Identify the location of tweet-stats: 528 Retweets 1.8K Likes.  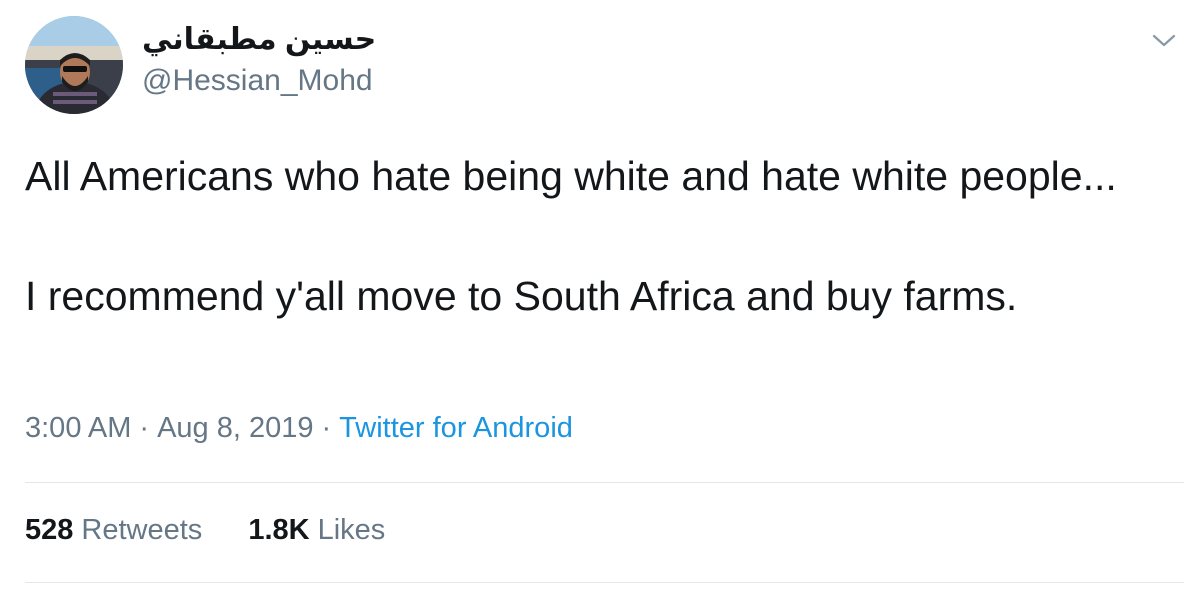
(224, 530).